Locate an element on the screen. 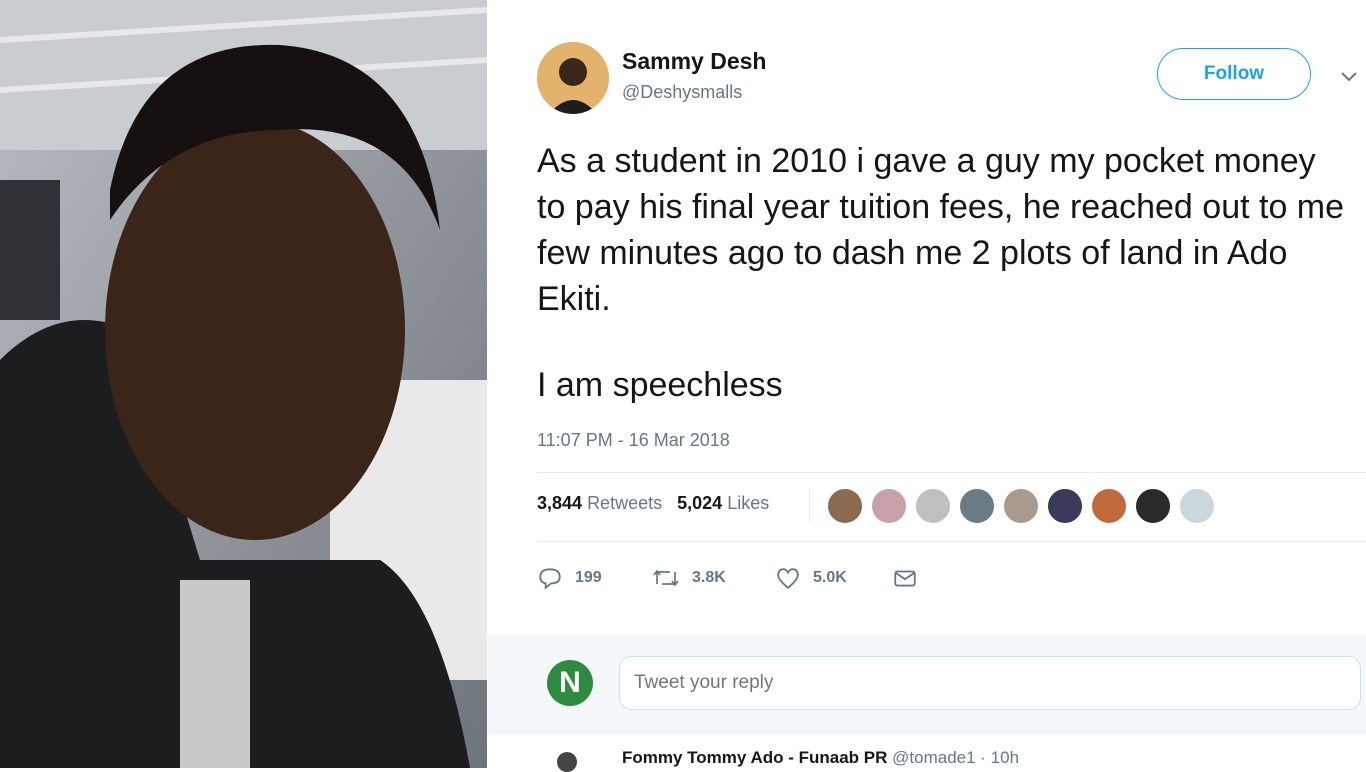 This screenshot has height=772, width=1366. avatar-image is located at coordinates (573, 78).